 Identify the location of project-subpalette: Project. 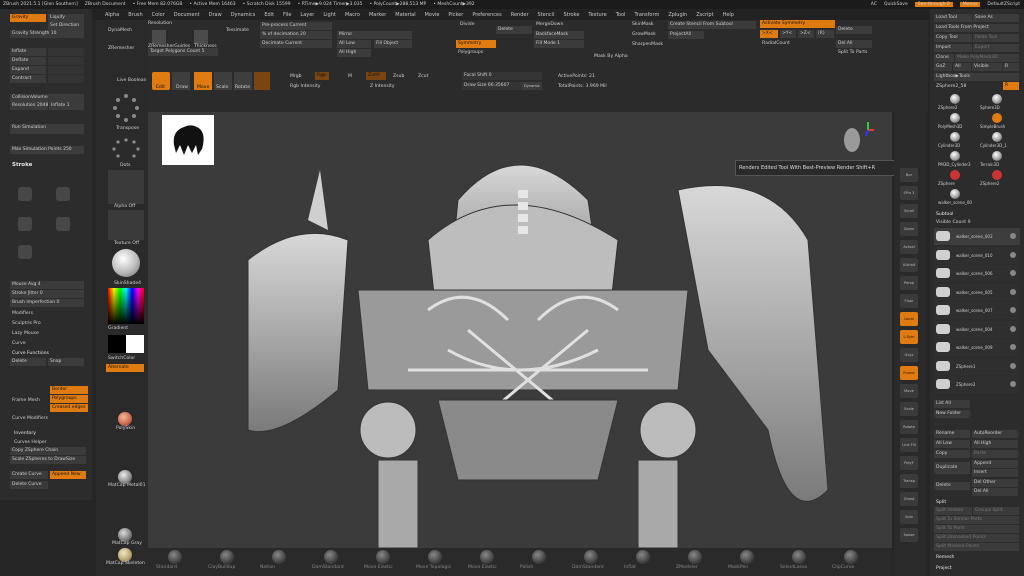
(944, 568).